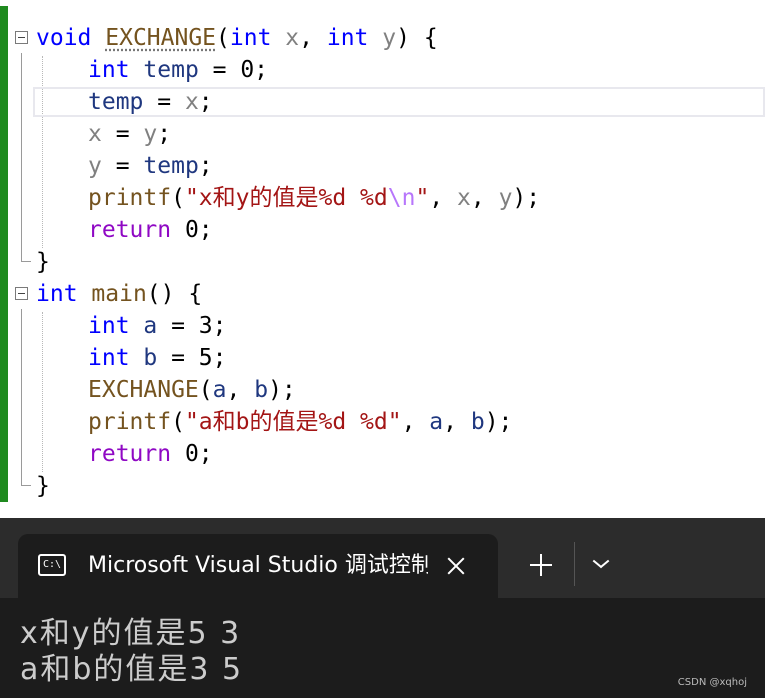 This screenshot has height=698, width=765. I want to click on tab-divider, so click(574, 564).